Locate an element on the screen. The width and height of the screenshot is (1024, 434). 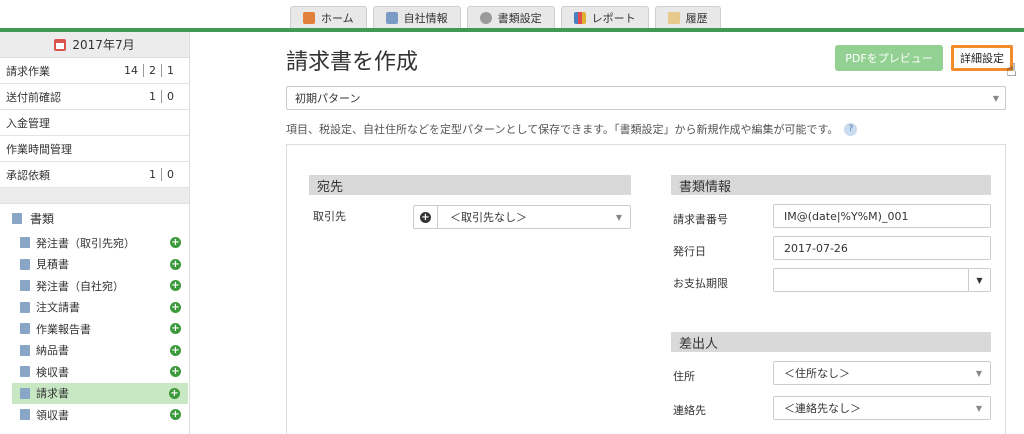
sidebar-item-approval-request: 承認依頼 1 0 is located at coordinates (94, 175).